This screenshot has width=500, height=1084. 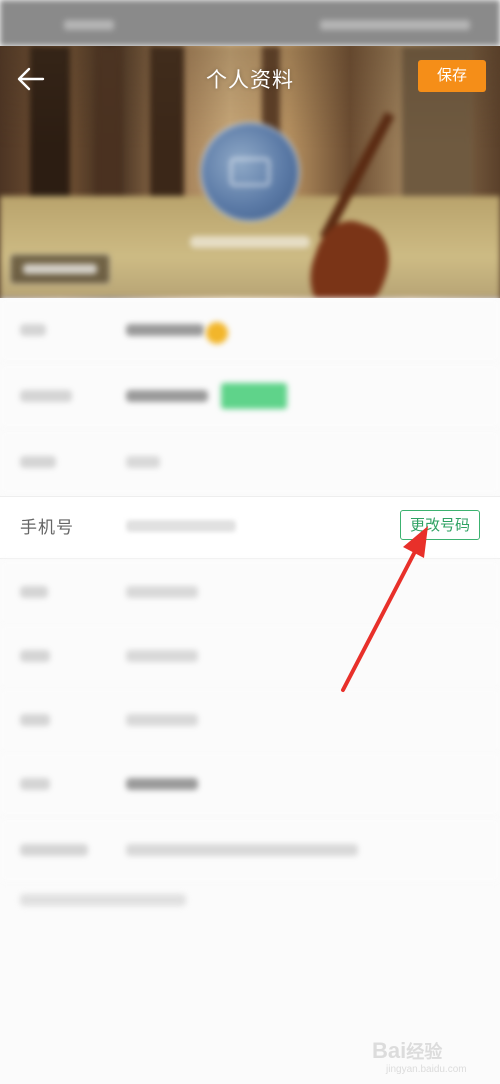 I want to click on back-arrow-icon, so click(x=31, y=79).